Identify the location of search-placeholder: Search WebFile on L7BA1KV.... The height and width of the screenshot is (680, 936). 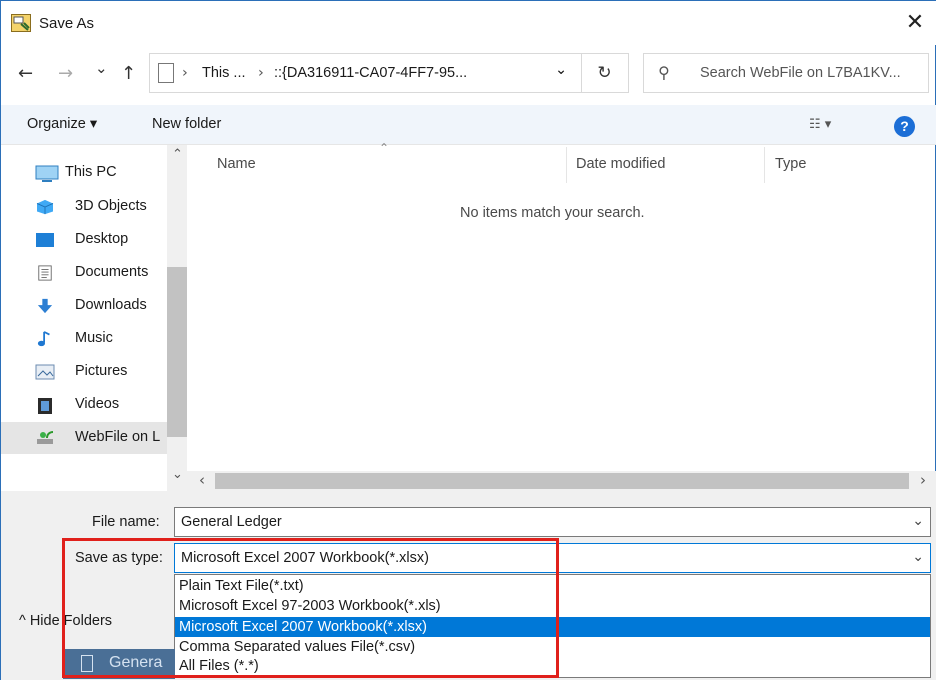
(800, 73).